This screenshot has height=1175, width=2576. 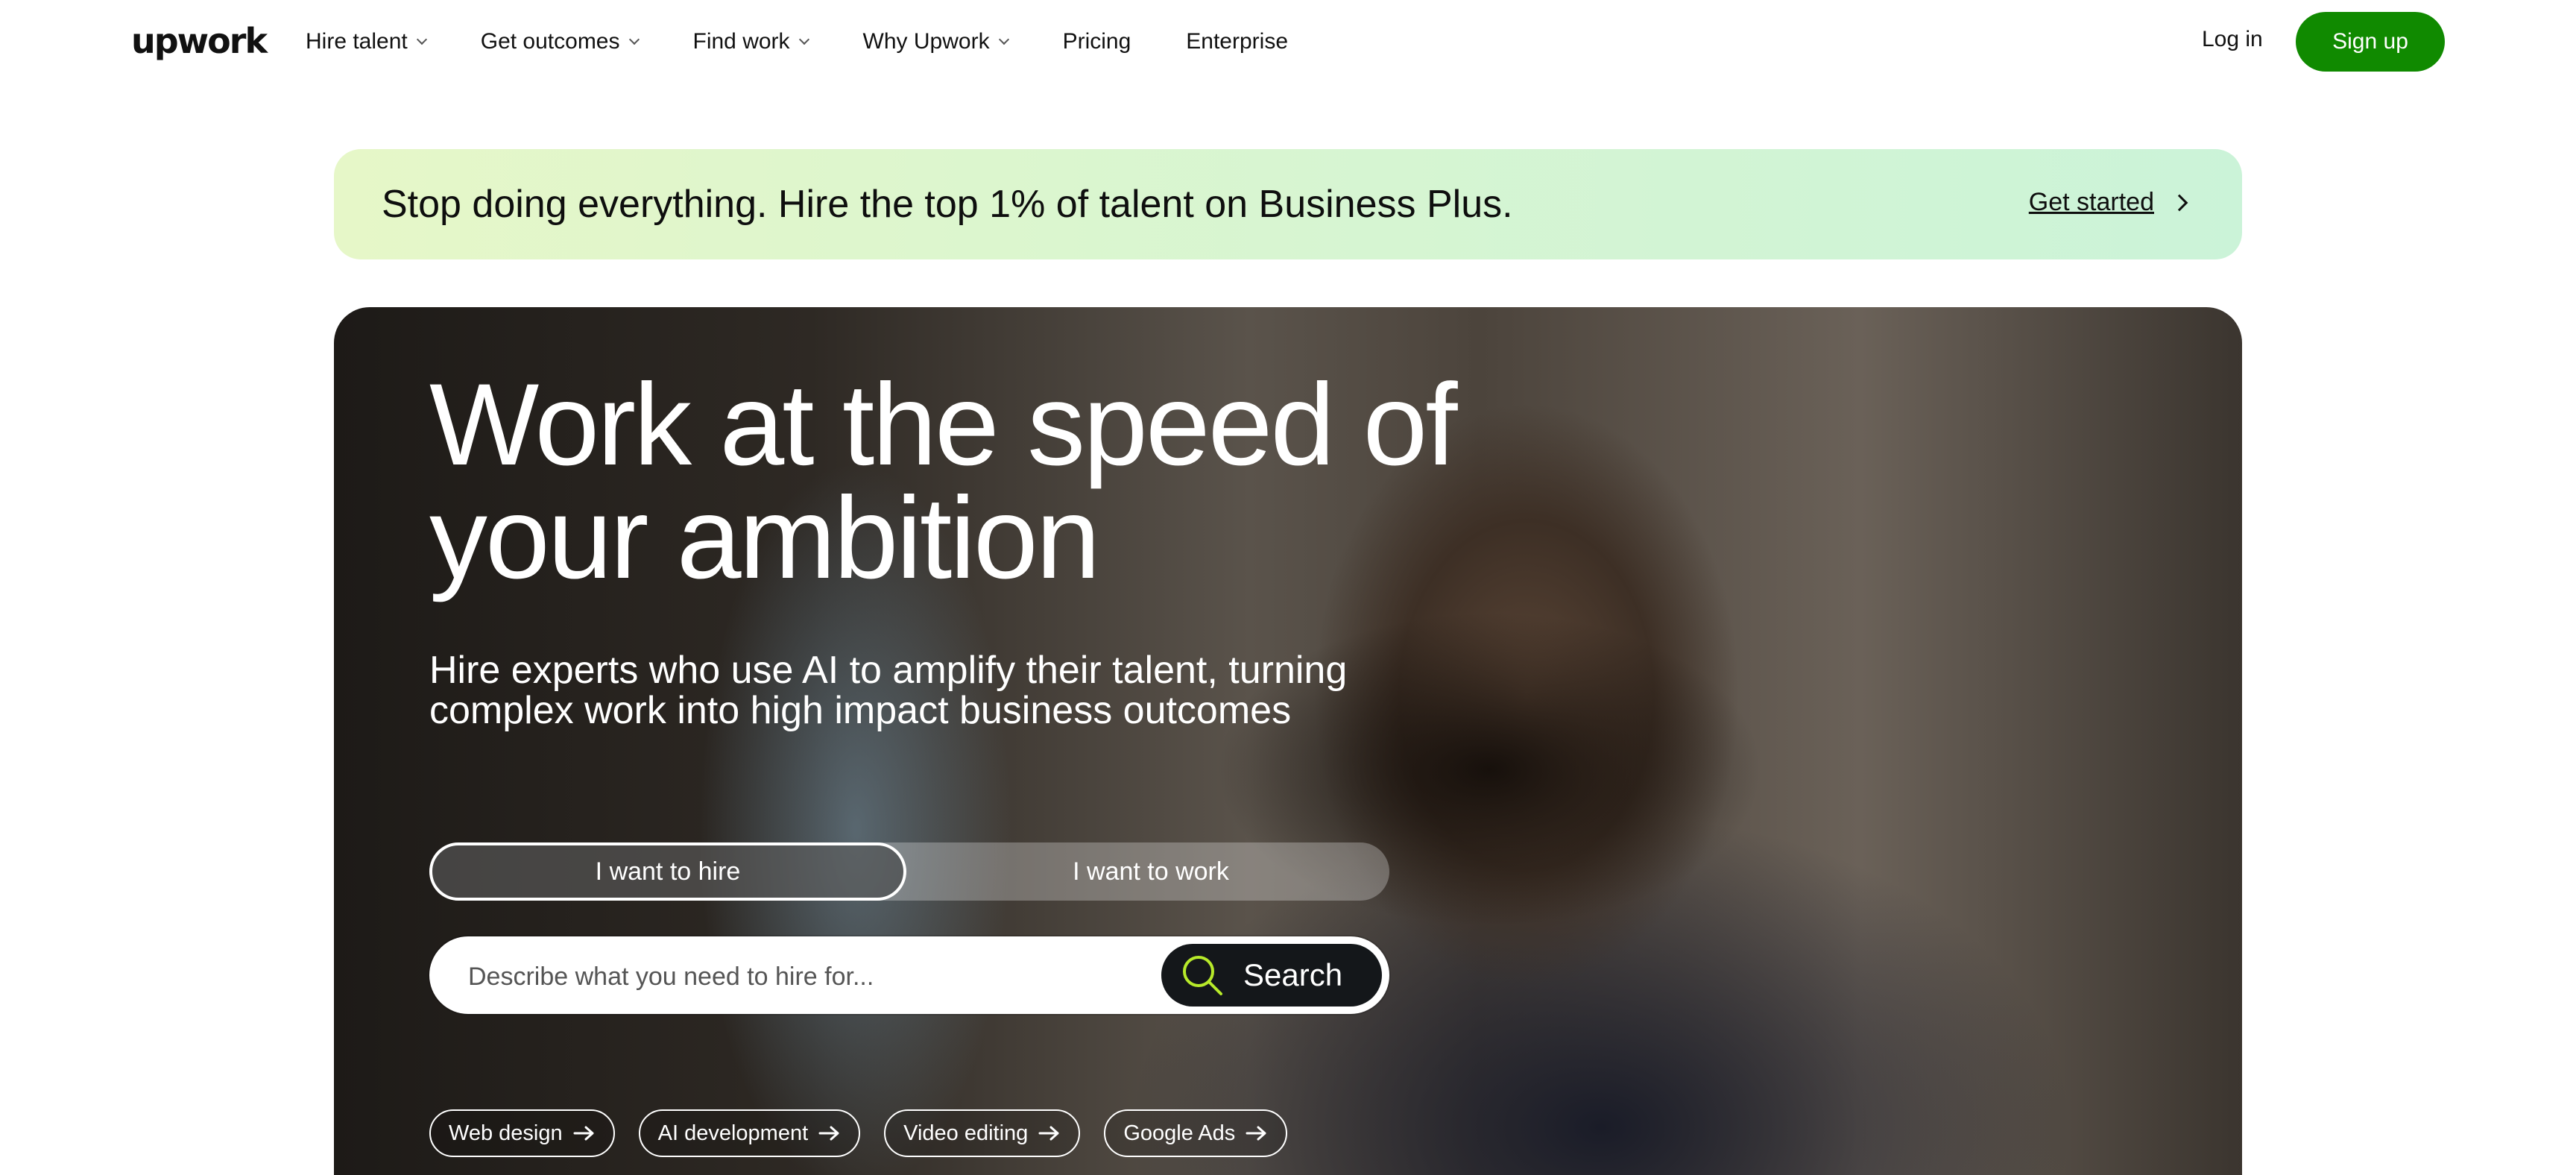 What do you see at coordinates (2370, 42) in the screenshot?
I see `signup-button: Sign up` at bounding box center [2370, 42].